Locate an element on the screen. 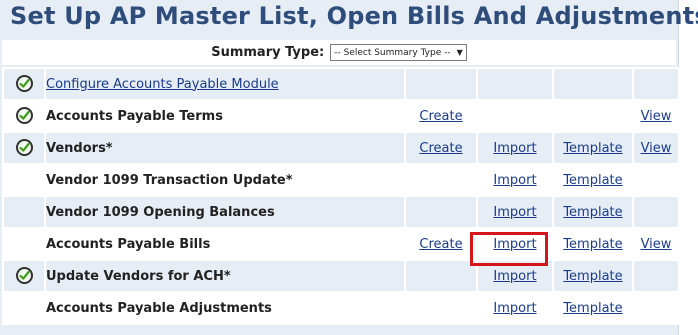 The width and height of the screenshot is (698, 335). configure-ap-module-link: Configure Accounts Payable Module is located at coordinates (162, 84).